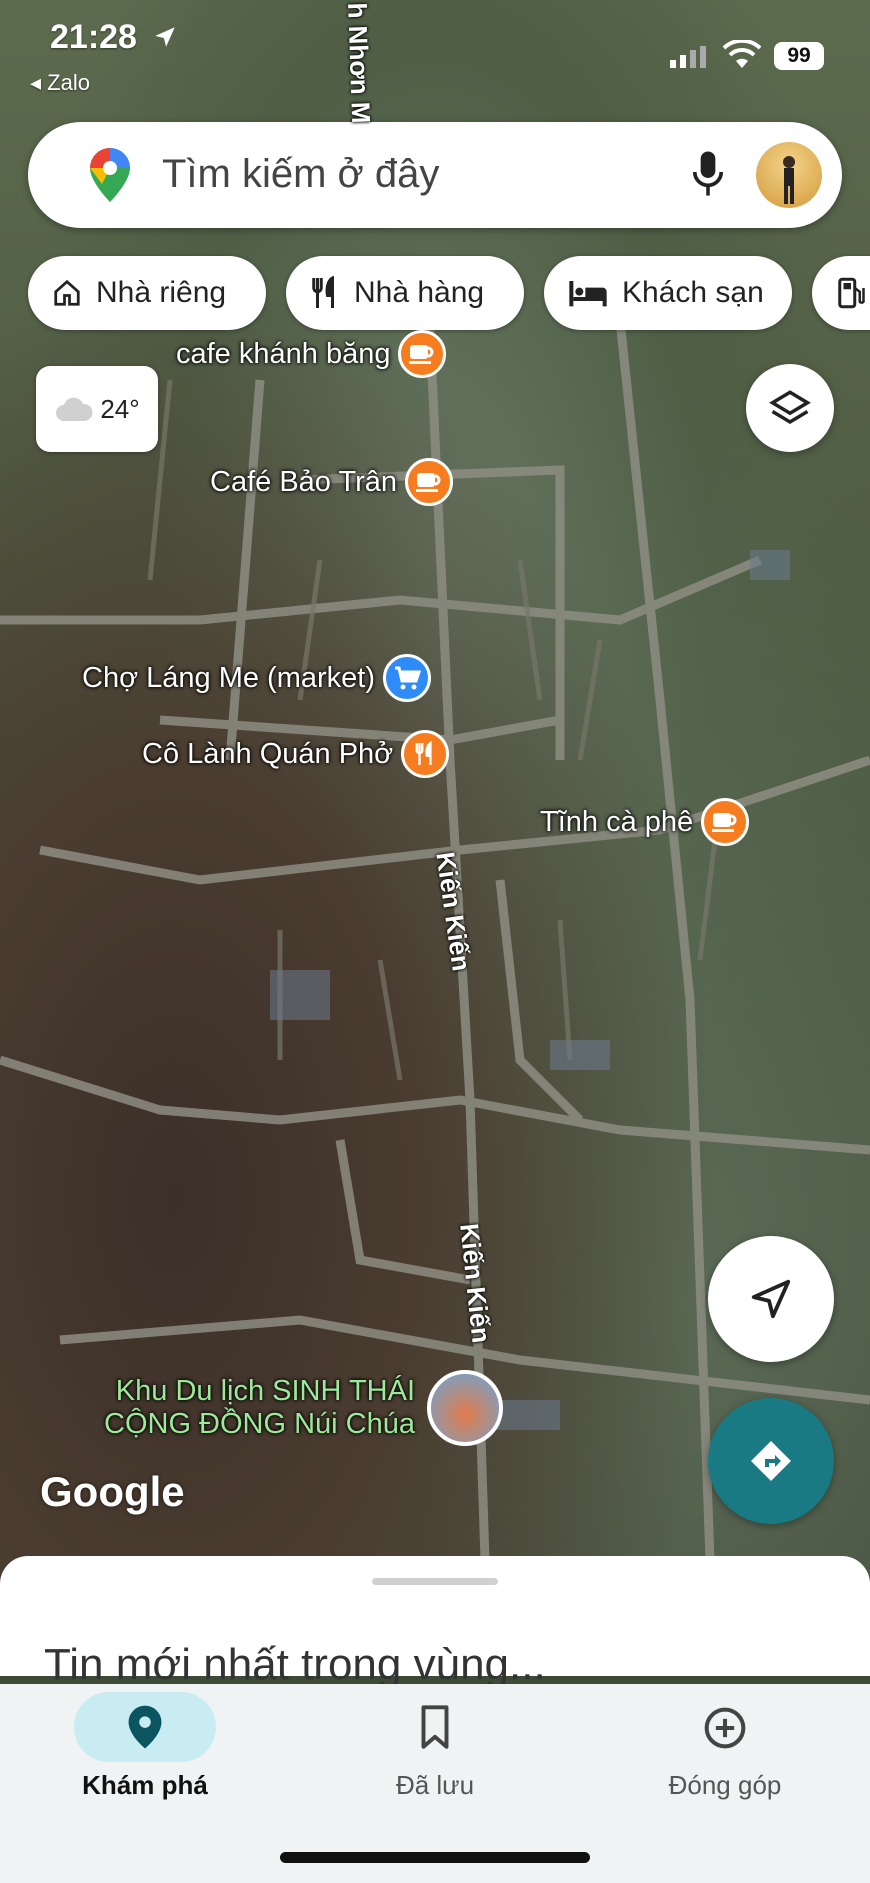 The width and height of the screenshot is (870, 1883). Describe the element at coordinates (435, 1785) in the screenshot. I see `nav-saved-label: Đã lưu` at that location.